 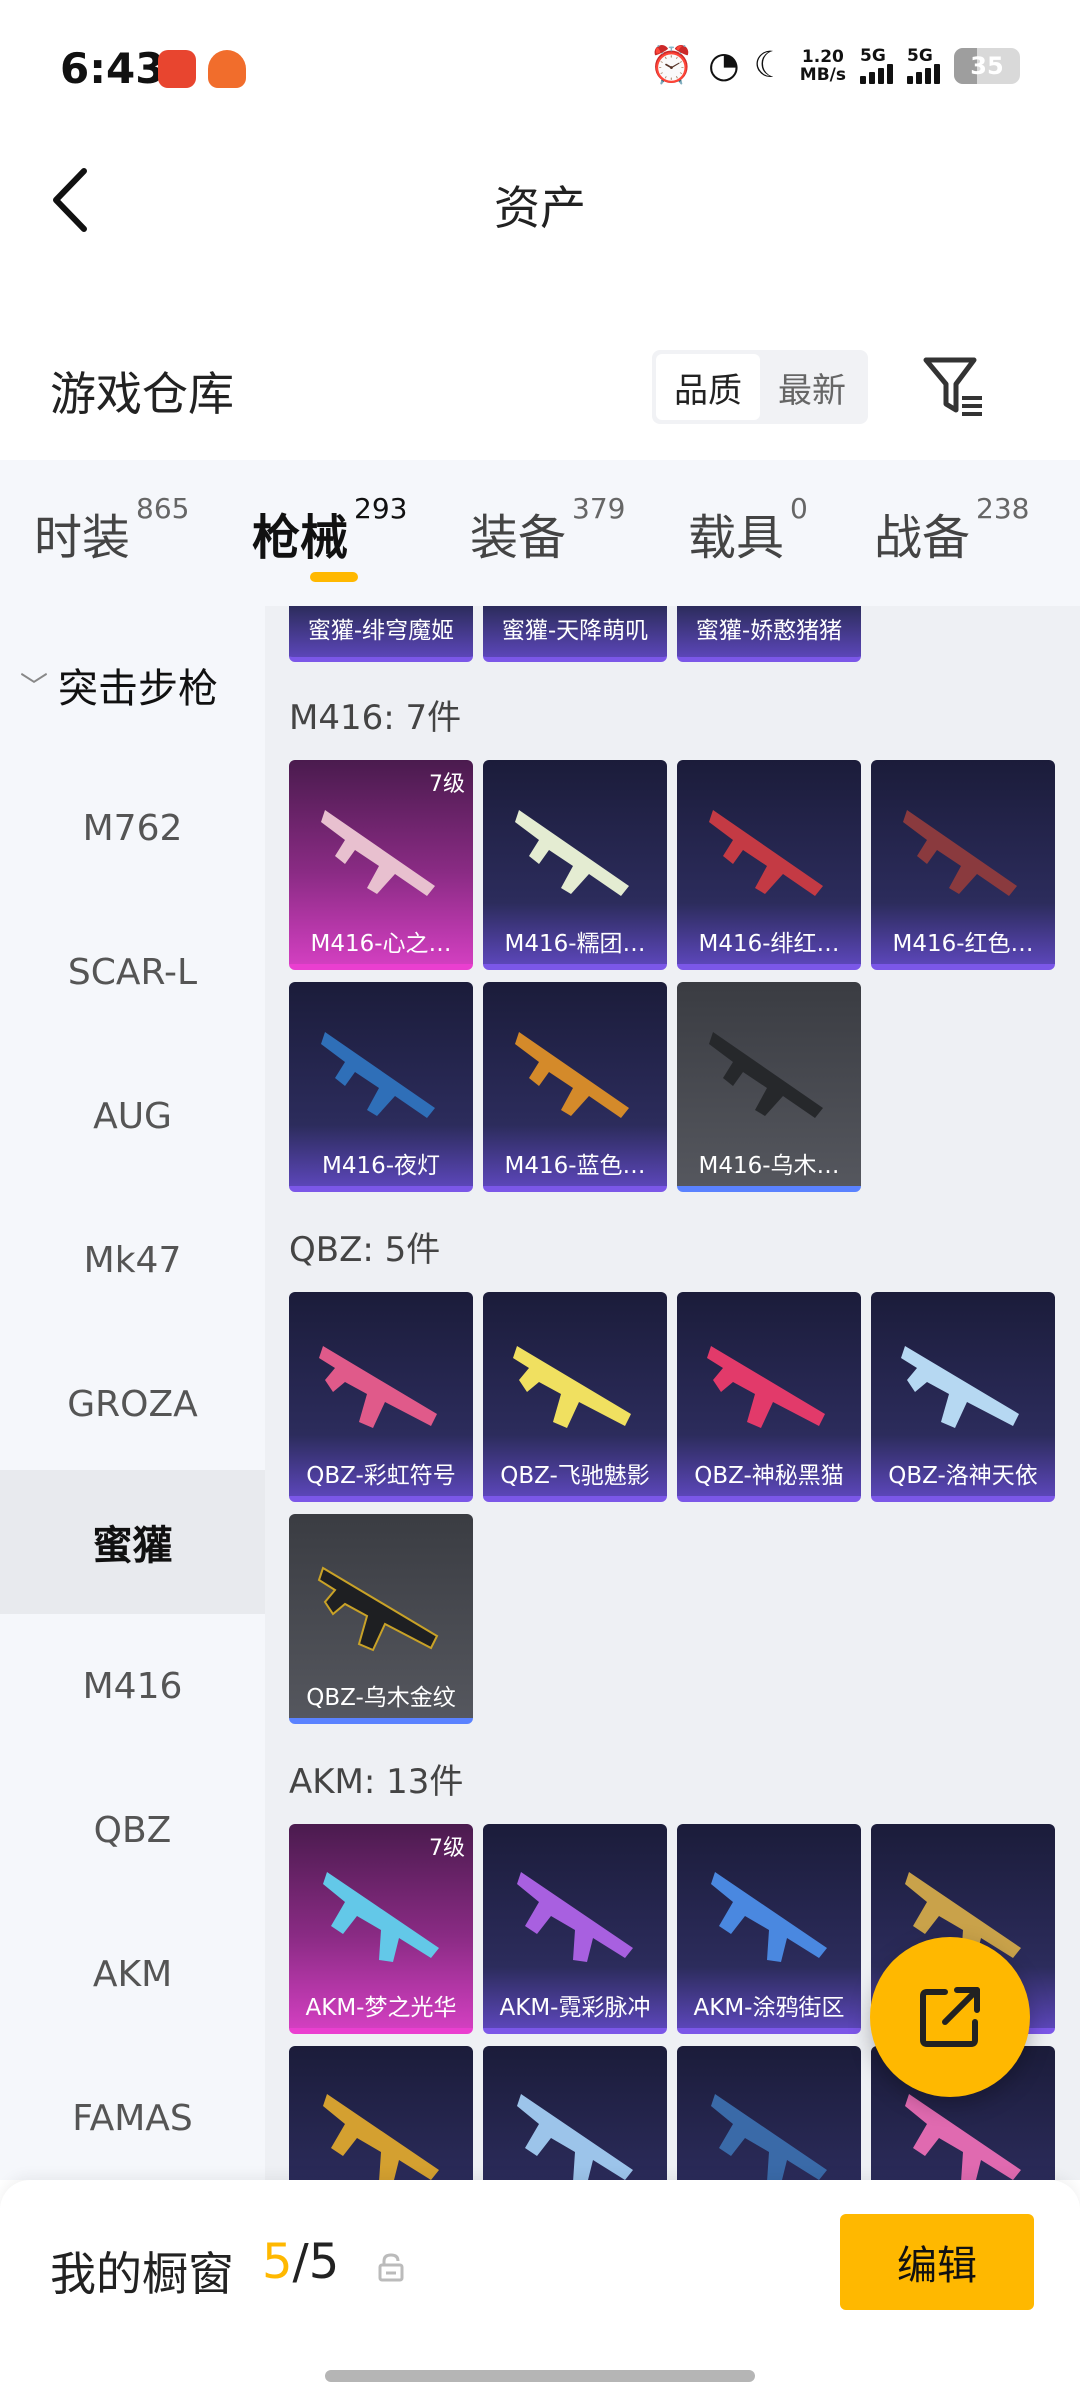 What do you see at coordinates (950, 2017) in the screenshot?
I see `share-button` at bounding box center [950, 2017].